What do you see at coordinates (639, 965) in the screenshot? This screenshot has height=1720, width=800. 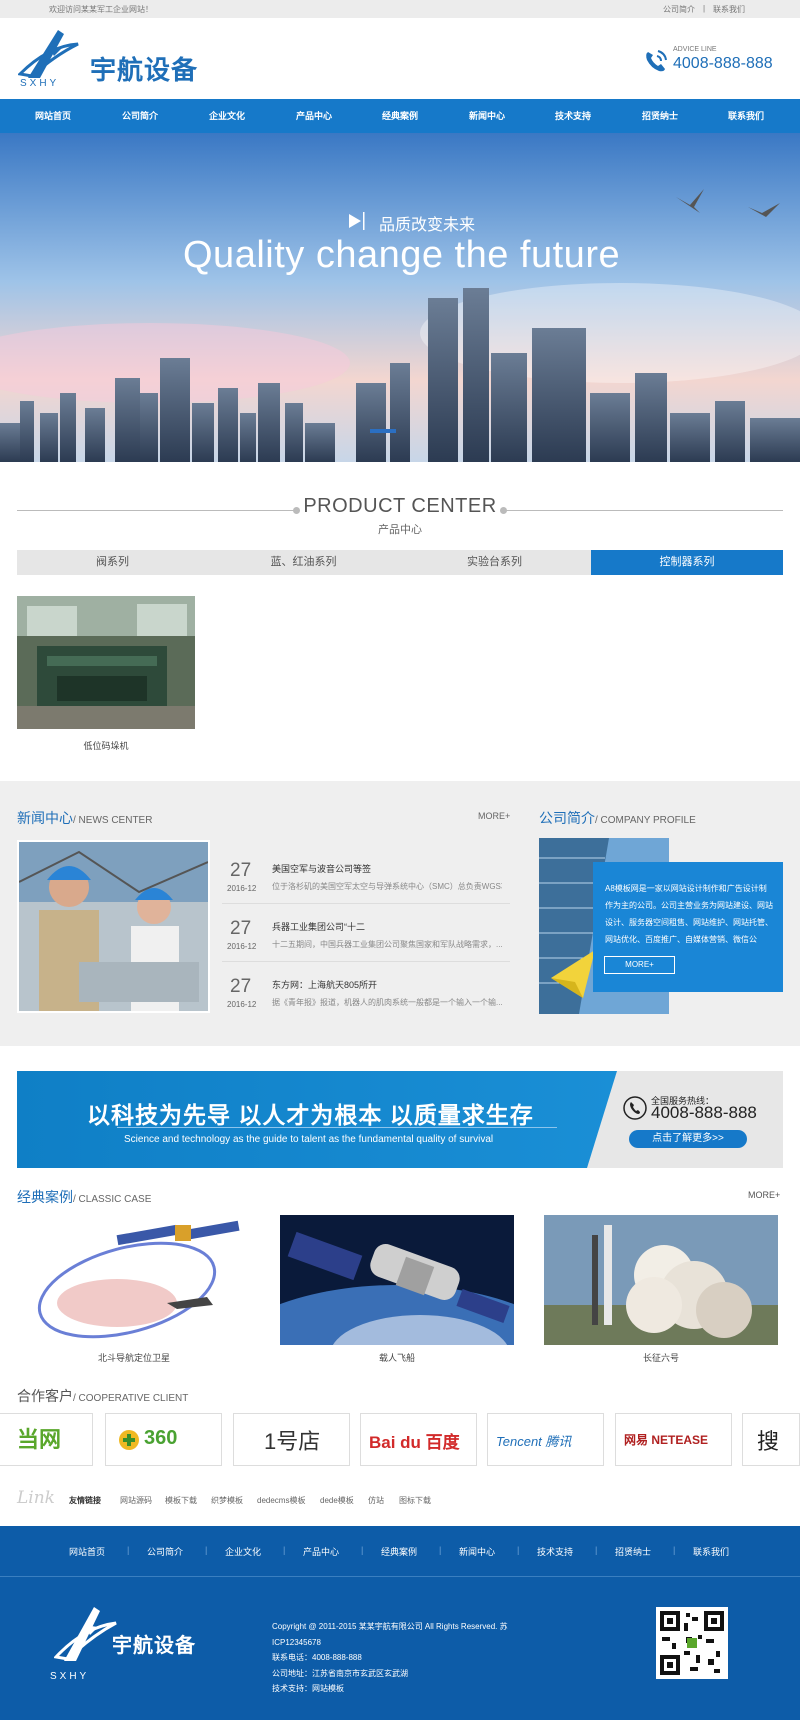 I see `company-more-button: MORE+` at bounding box center [639, 965].